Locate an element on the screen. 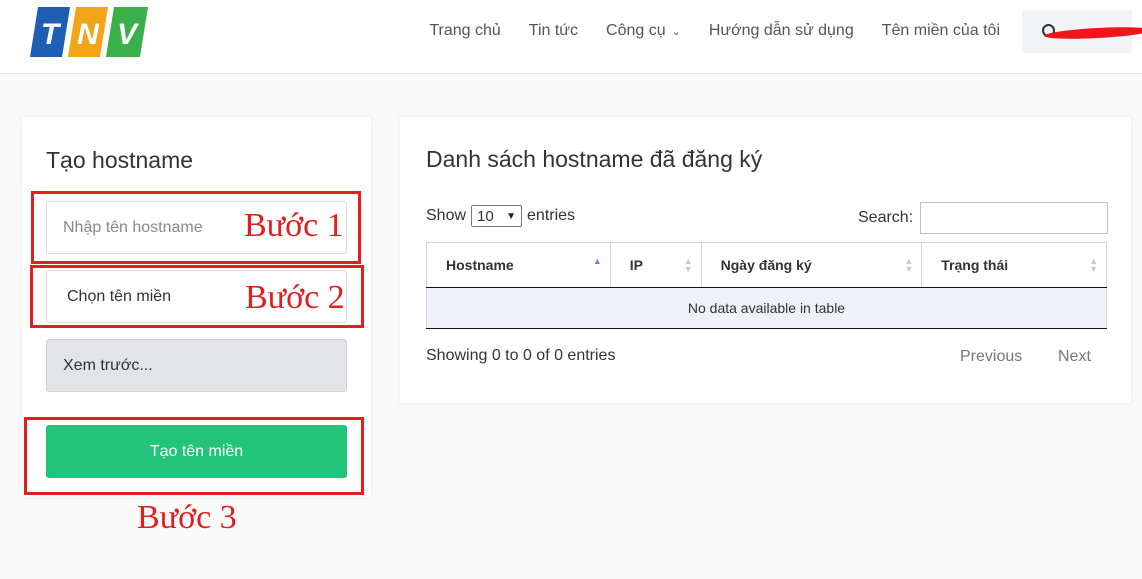 The image size is (1142, 579). nav-item-guide: Hướng dẫn sử dụng is located at coordinates (781, 31).